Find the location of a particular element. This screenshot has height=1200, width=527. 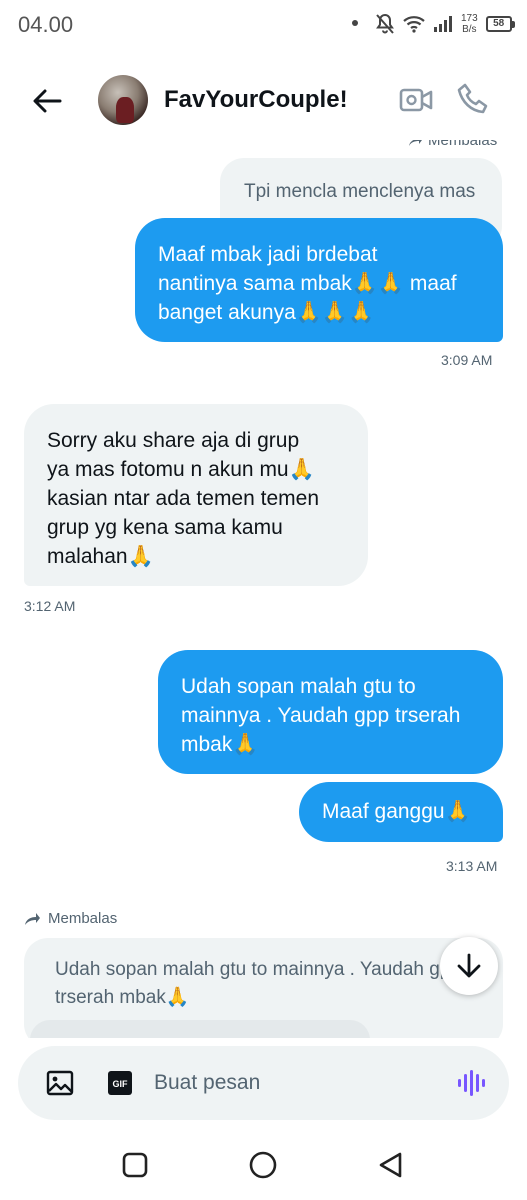

status-bar: 04.00 173 B/s 58 is located at coordinates (263, 24).